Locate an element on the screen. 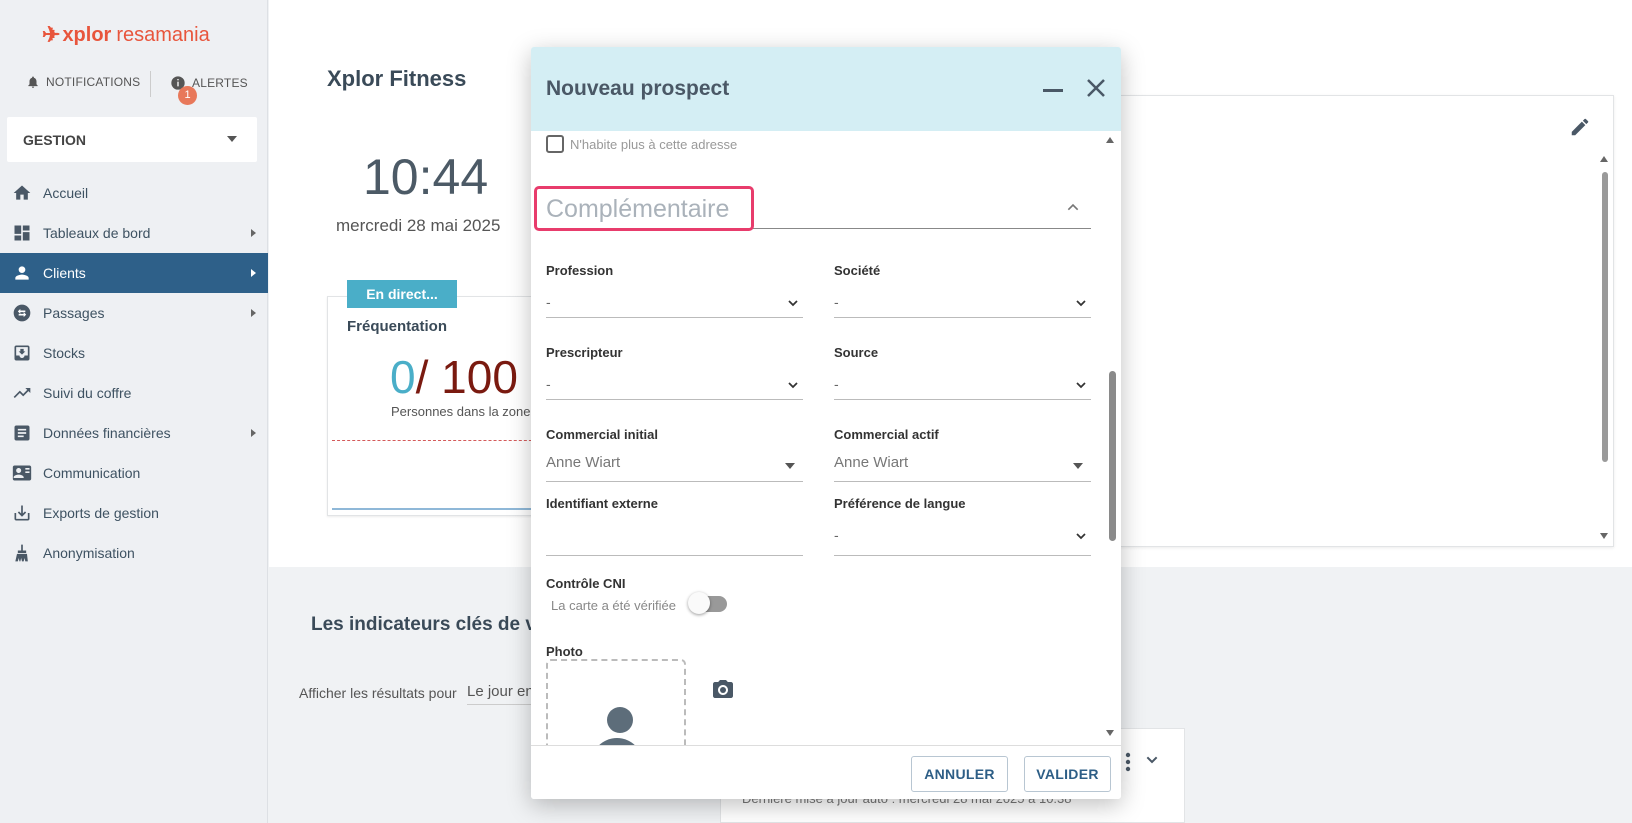 This screenshot has width=1632, height=823. dialog-footer: ANNULER VALIDER is located at coordinates (826, 772).